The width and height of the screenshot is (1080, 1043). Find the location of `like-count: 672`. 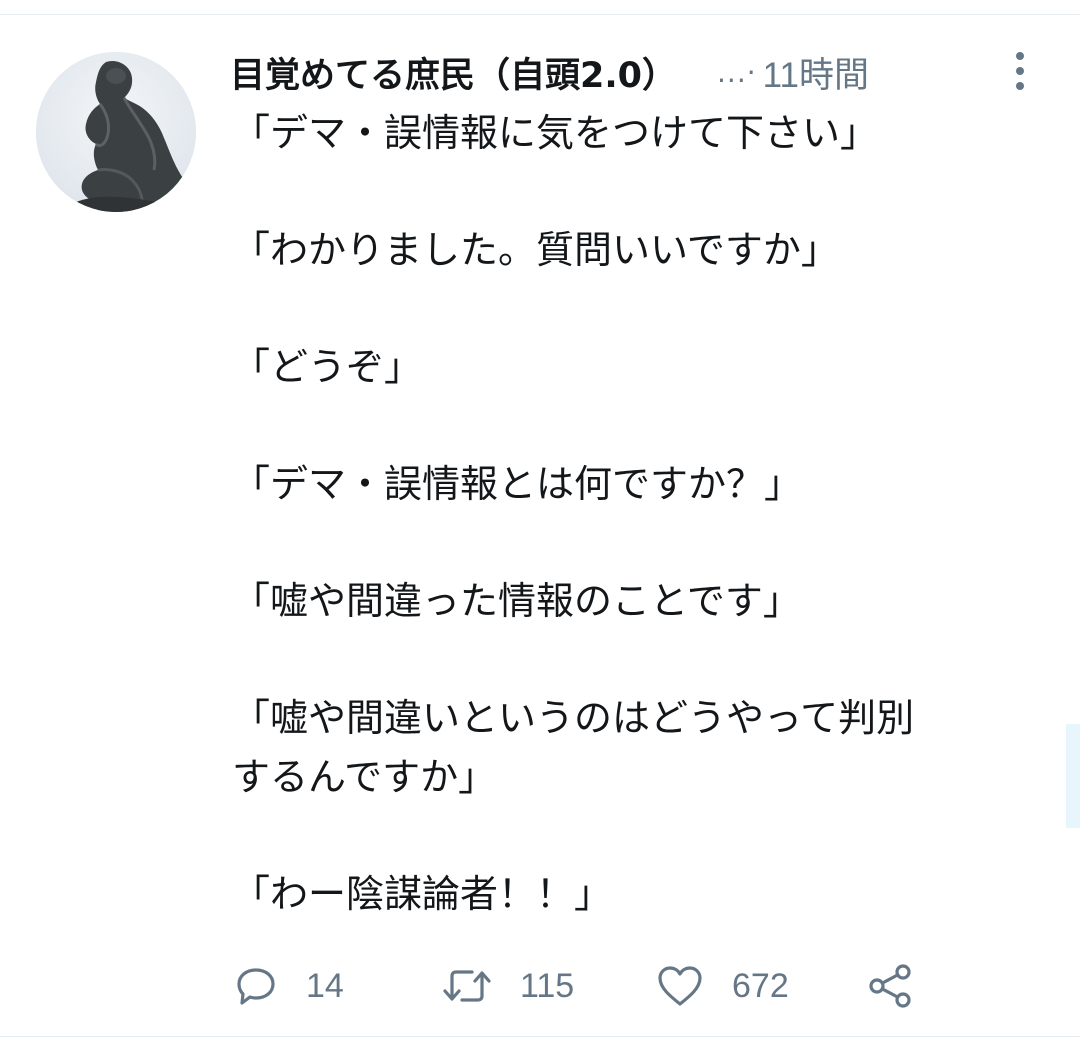

like-count: 672 is located at coordinates (760, 985).